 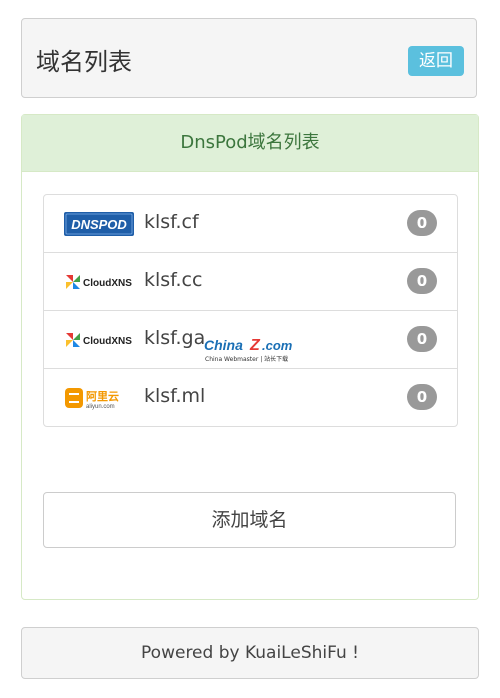 What do you see at coordinates (84, 62) in the screenshot?
I see `page-title: 域名列表` at bounding box center [84, 62].